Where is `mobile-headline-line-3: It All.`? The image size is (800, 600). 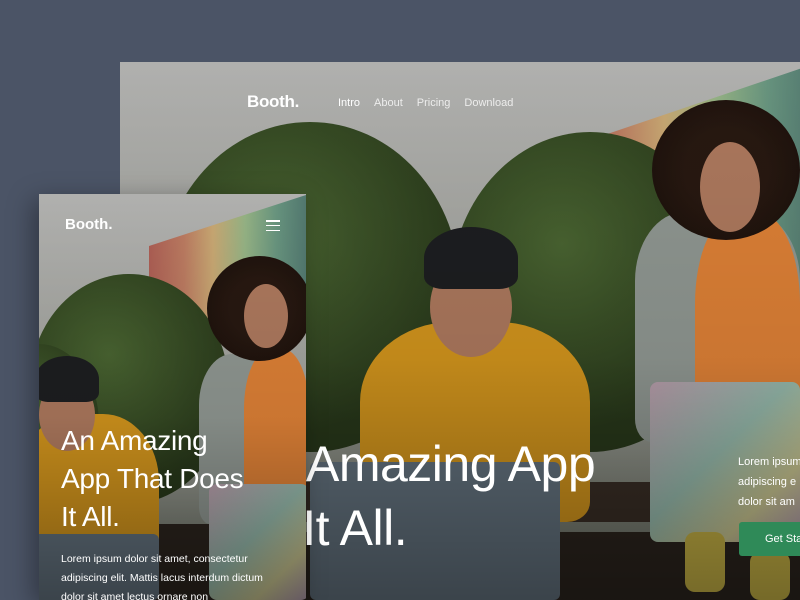
mobile-headline-line-3: It All. is located at coordinates (90, 516).